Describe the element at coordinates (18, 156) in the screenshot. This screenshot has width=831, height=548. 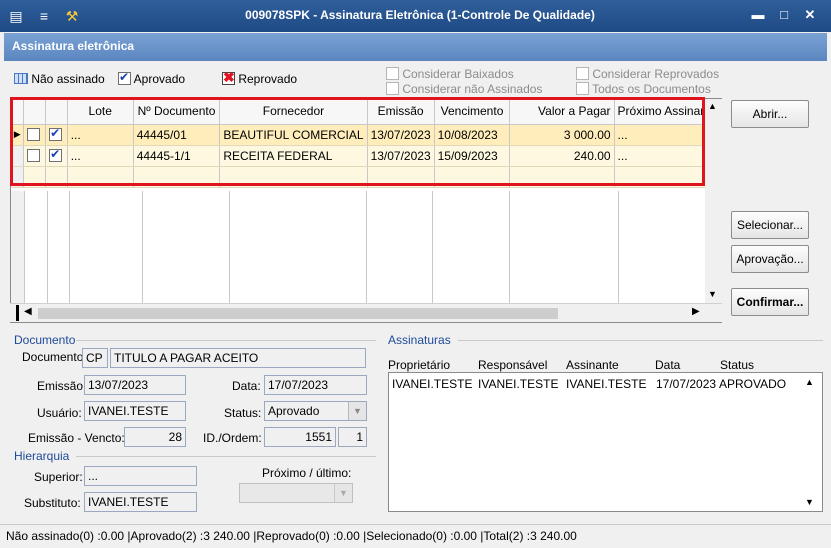
I see `row-indicator` at that location.